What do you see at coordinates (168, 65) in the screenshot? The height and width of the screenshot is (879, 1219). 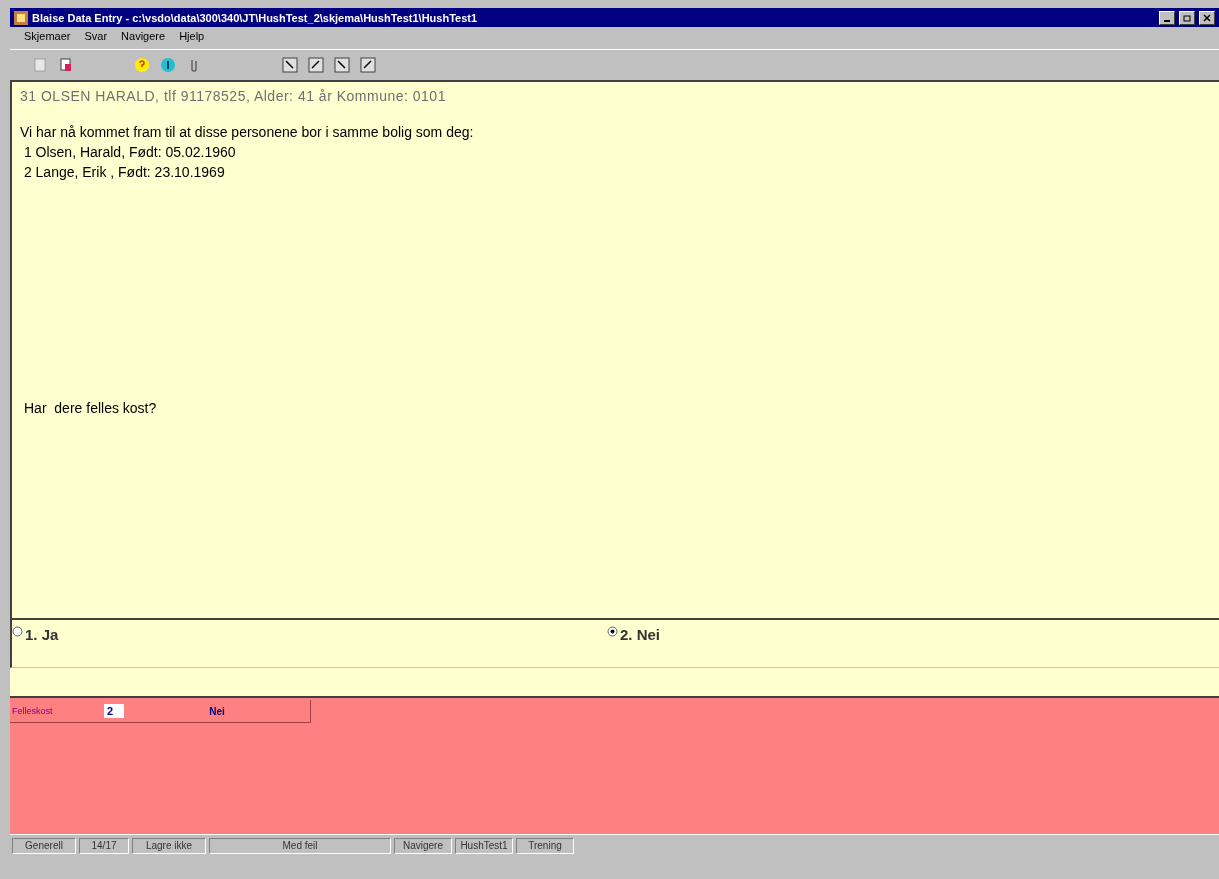 I see `info-icon` at bounding box center [168, 65].